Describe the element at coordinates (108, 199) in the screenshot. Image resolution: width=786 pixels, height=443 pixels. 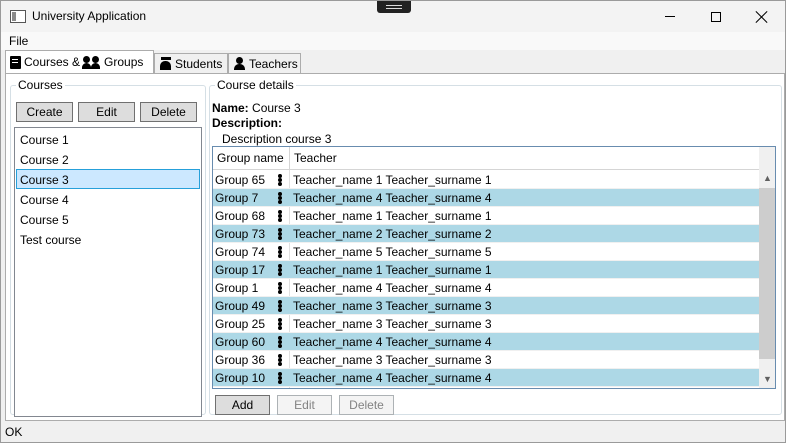
I see `list-item: Course 4` at that location.